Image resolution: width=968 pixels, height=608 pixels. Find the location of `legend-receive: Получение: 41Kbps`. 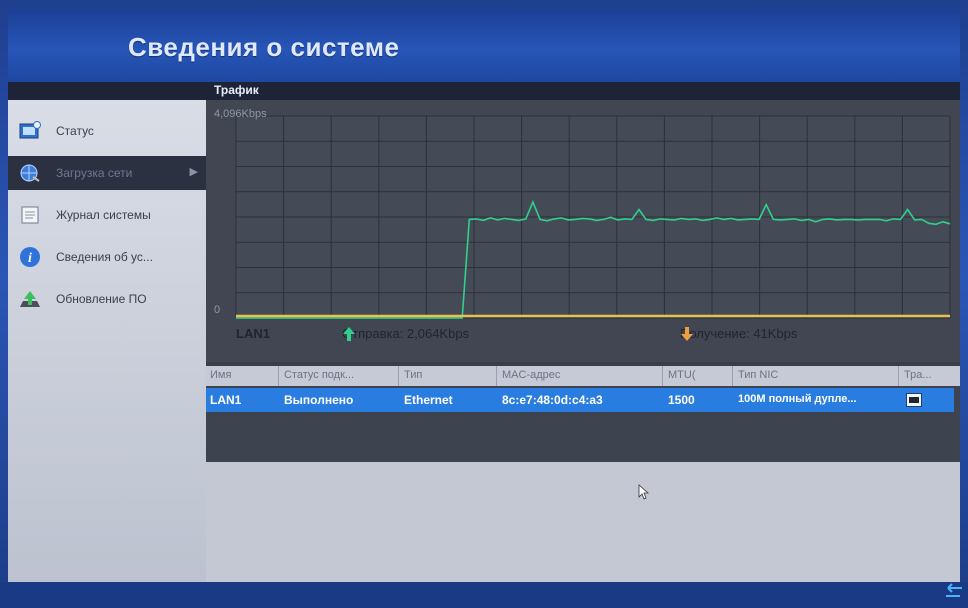

legend-receive: Получение: 41Kbps is located at coordinates (738, 333).